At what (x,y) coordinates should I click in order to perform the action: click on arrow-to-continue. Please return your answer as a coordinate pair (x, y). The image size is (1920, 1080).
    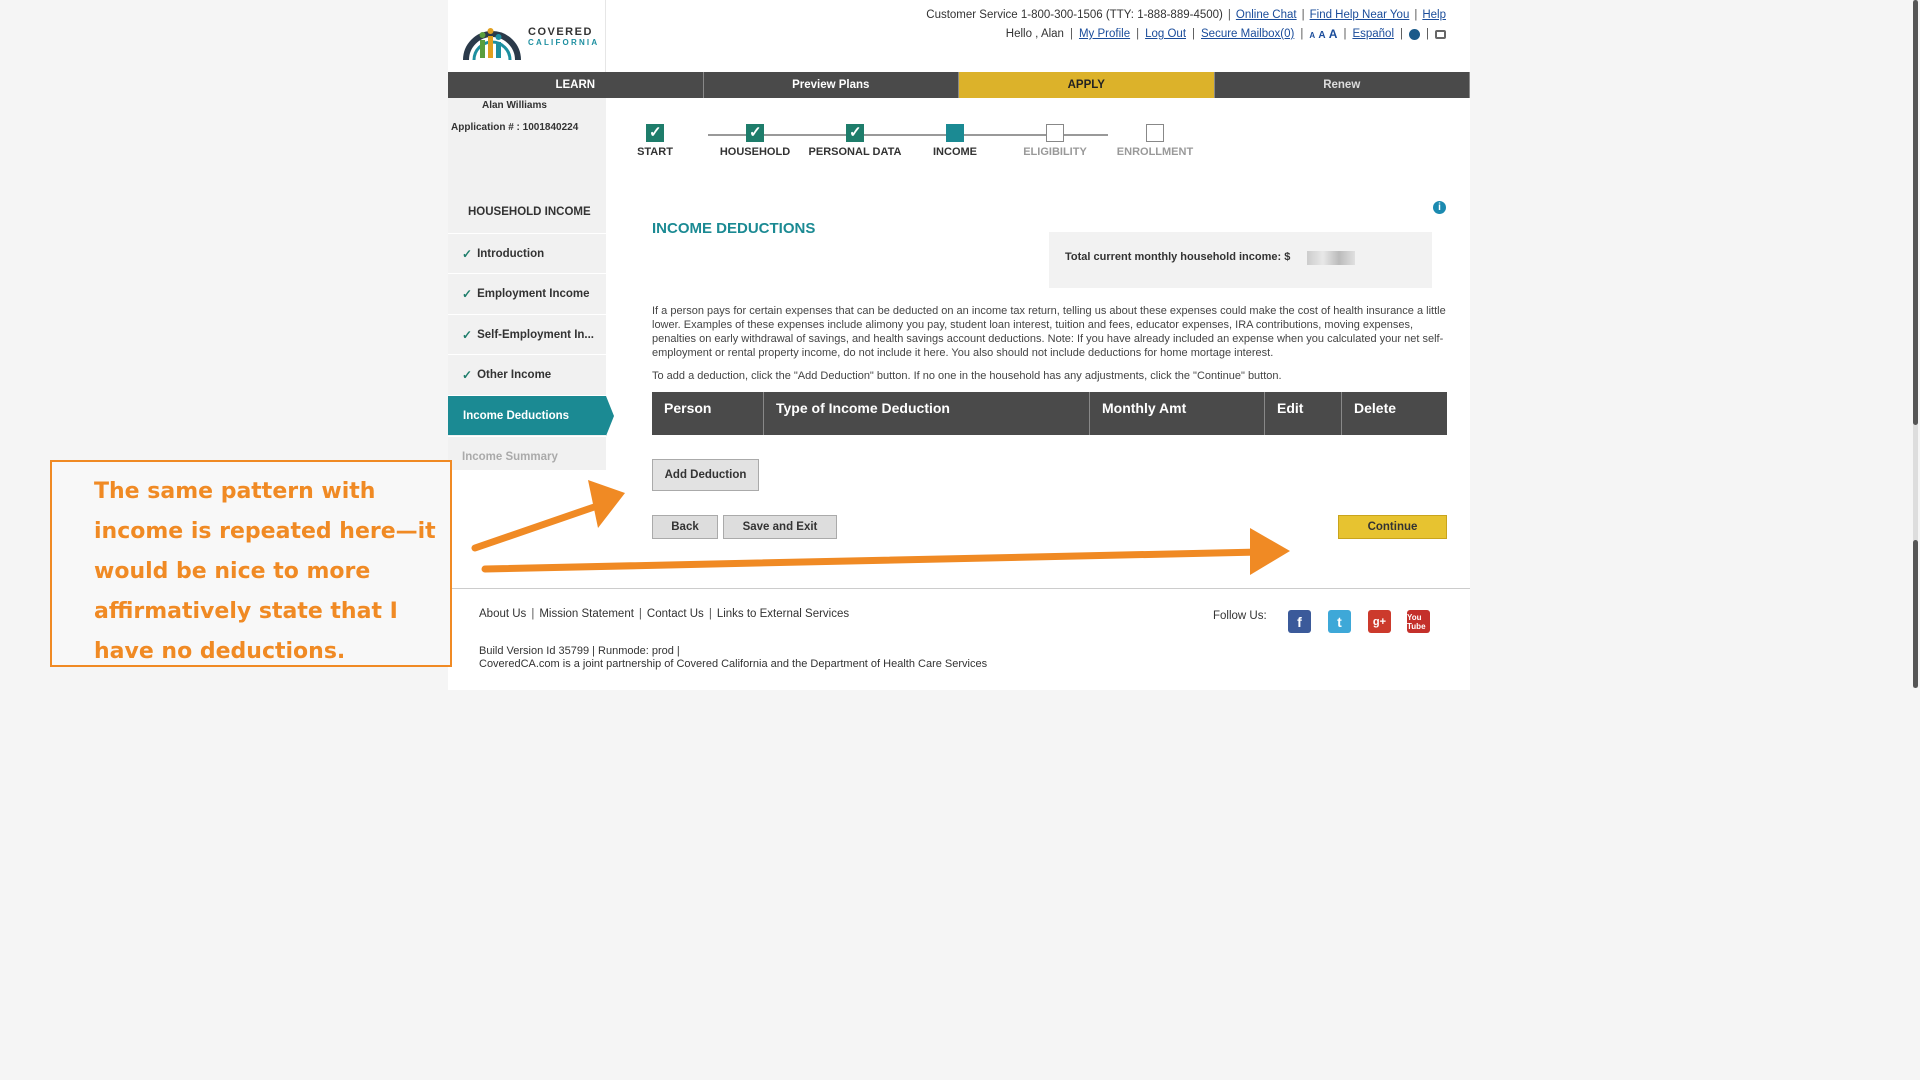
    Looking at the image, I should click on (885, 551).